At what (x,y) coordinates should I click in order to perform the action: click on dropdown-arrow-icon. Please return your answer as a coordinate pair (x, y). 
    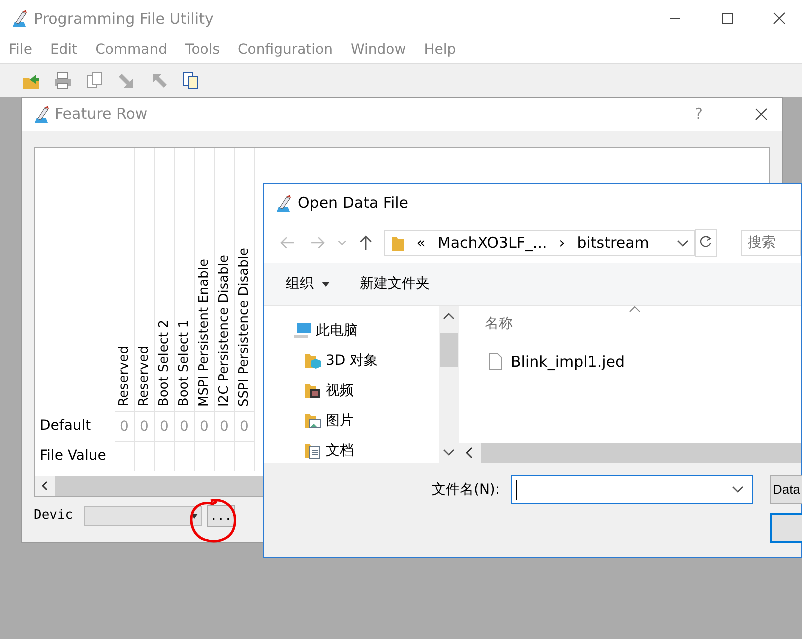
    Looking at the image, I should click on (194, 516).